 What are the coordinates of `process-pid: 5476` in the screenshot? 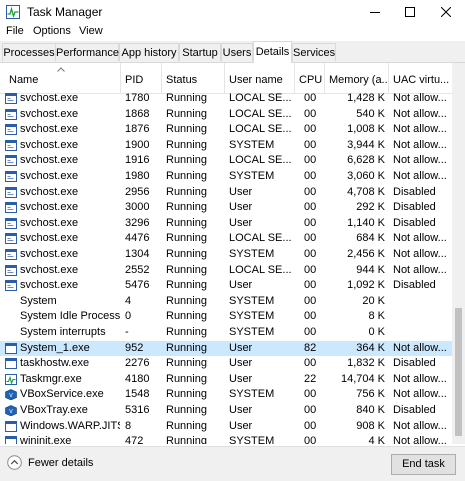 It's located at (137, 285).